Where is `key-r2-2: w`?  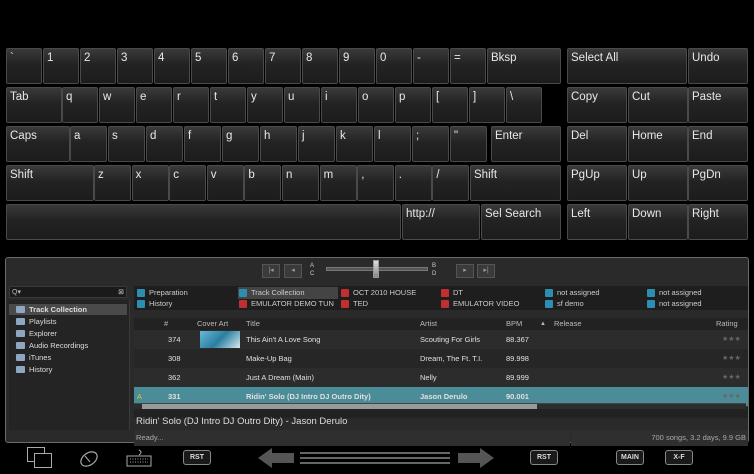
key-r2-2: w is located at coordinates (117, 105).